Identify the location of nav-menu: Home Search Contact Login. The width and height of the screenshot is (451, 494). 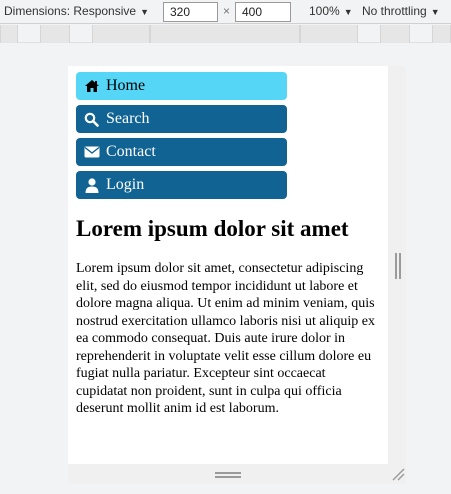
(181, 138).